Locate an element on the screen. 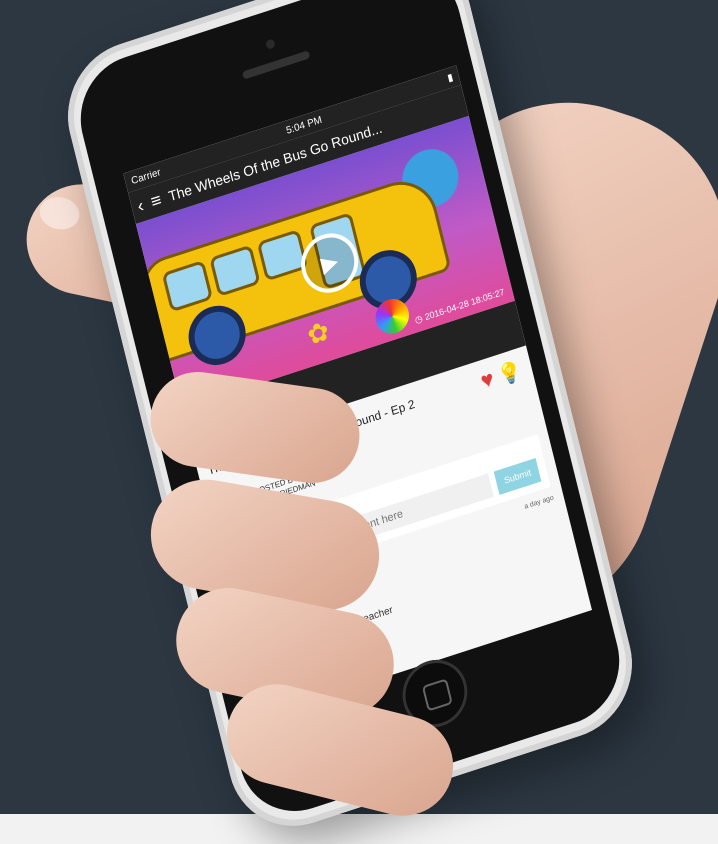 Image resolution: width=718 pixels, height=844 pixels. earpiece-speaker is located at coordinates (276, 65).